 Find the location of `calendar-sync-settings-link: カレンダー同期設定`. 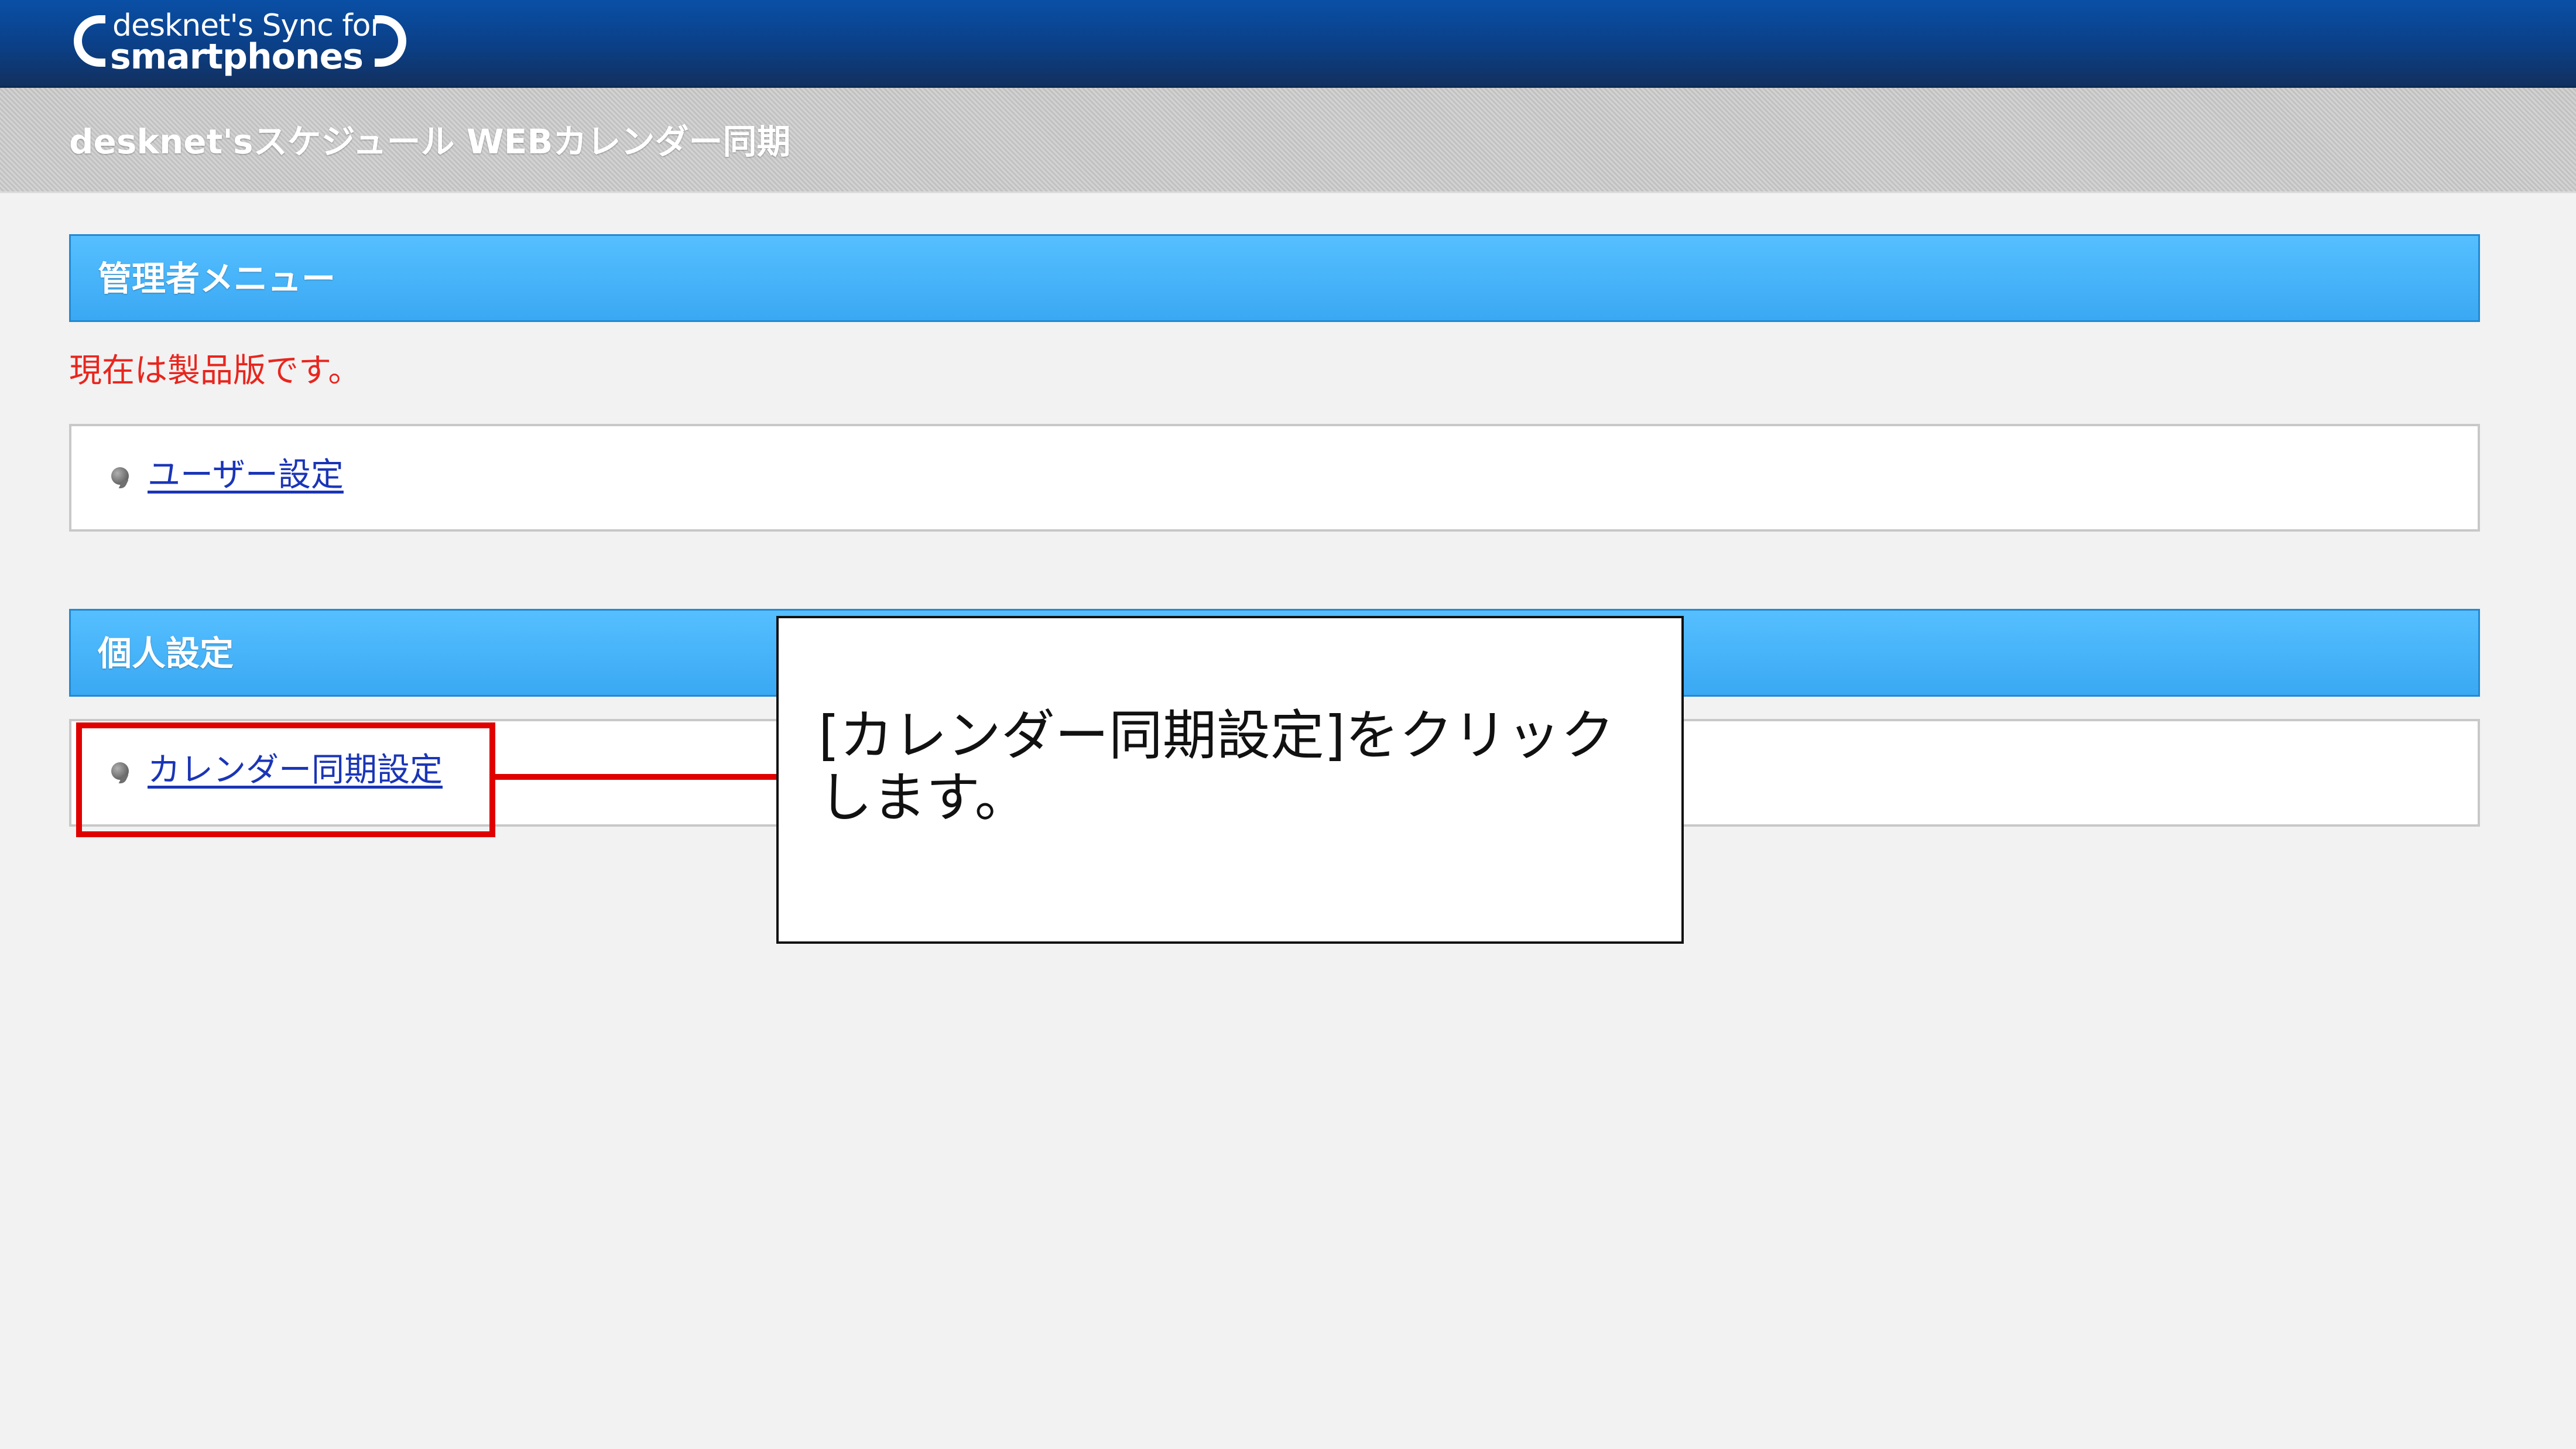

calendar-sync-settings-link: カレンダー同期設定 is located at coordinates (295, 770).